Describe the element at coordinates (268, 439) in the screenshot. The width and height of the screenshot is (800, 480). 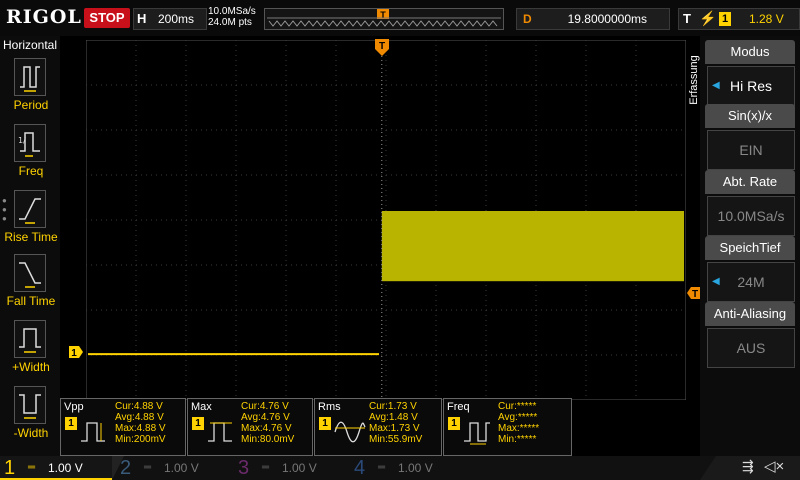
I see `measurement-max-min: Min:80.0mV` at that location.